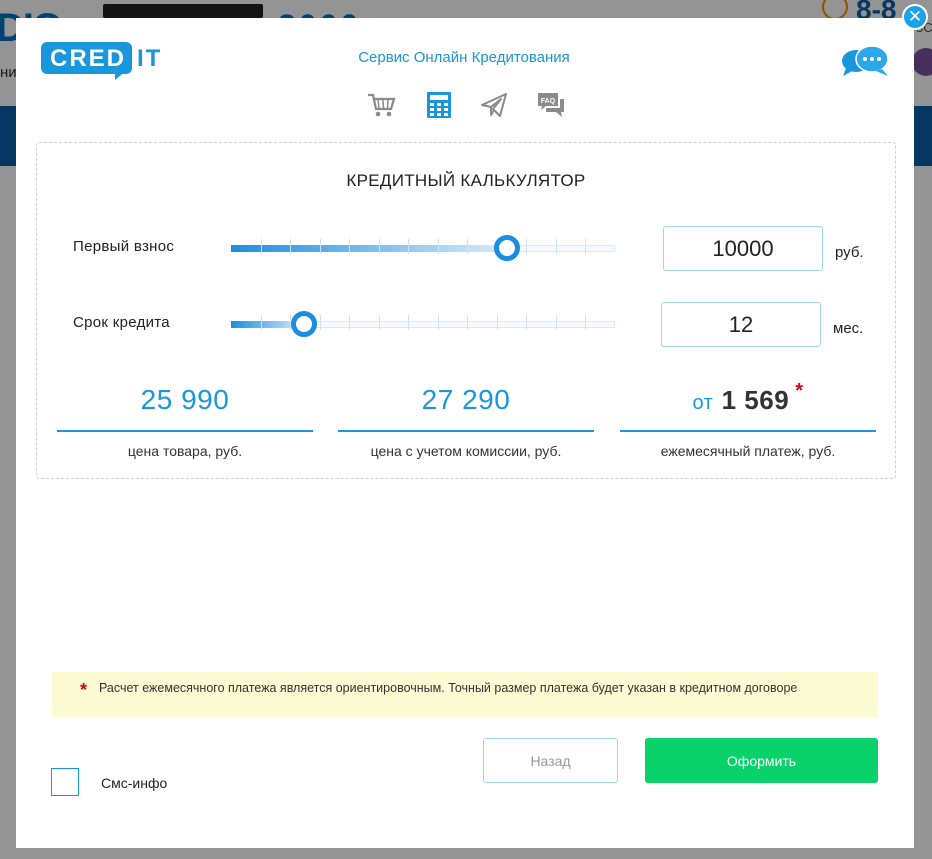 The height and width of the screenshot is (859, 932). I want to click on price-with-fee-value: 27 290, so click(466, 399).